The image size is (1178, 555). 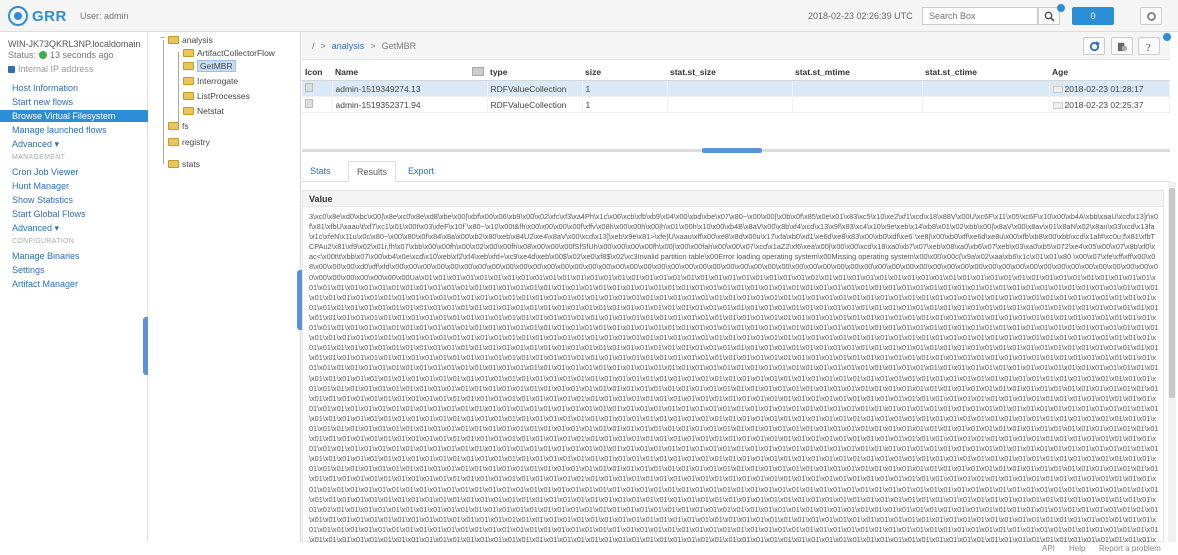 I want to click on grr-logo: GRR, so click(x=37, y=16).